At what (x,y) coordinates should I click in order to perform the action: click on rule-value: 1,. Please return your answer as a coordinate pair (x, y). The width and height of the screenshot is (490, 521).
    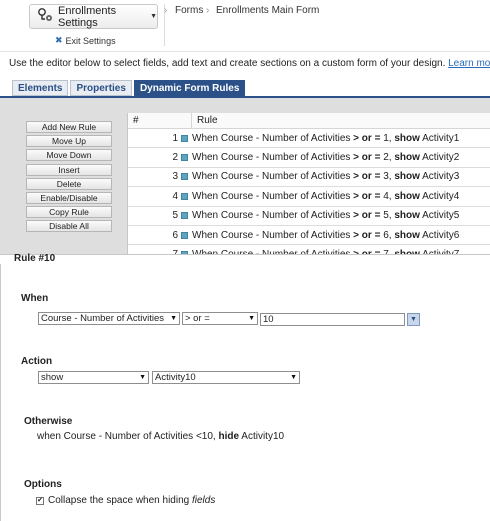
    Looking at the image, I should click on (387, 138).